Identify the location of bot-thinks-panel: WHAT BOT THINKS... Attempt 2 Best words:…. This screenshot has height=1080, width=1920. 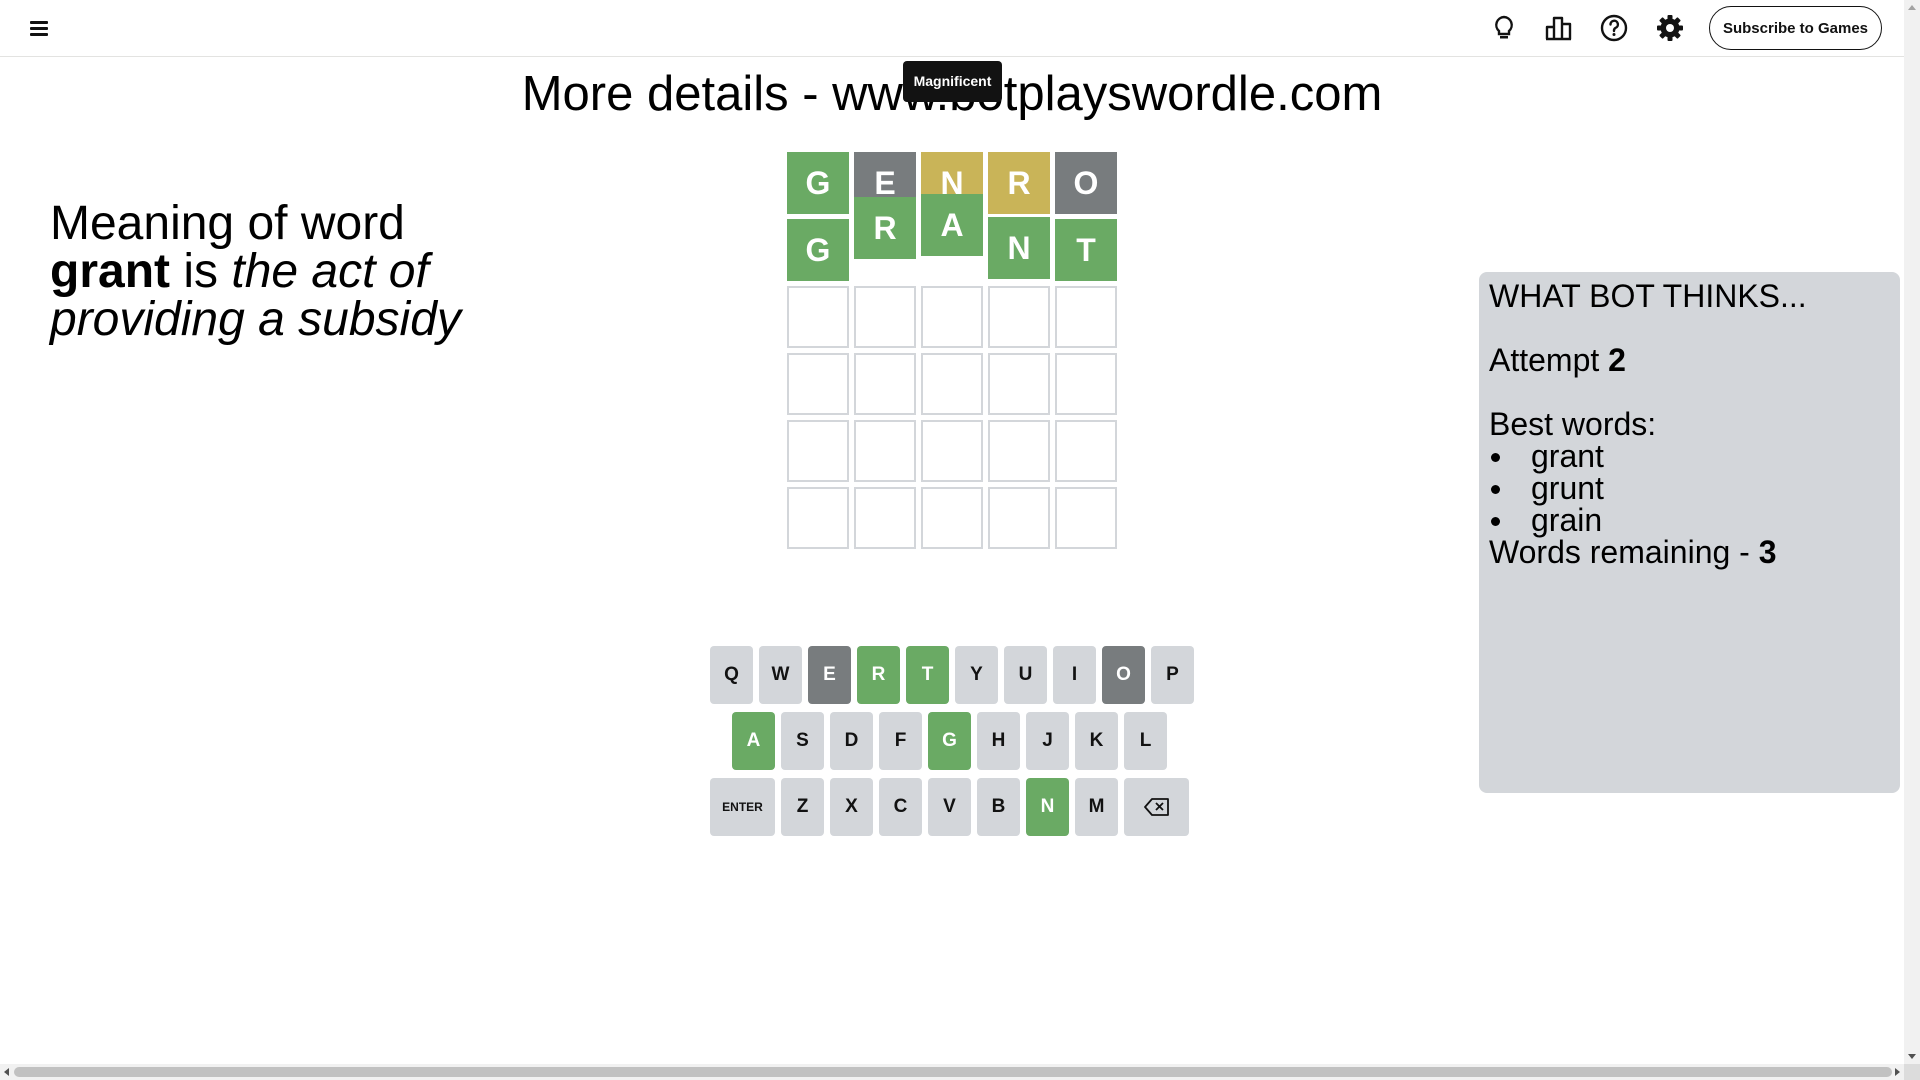
(1689, 532).